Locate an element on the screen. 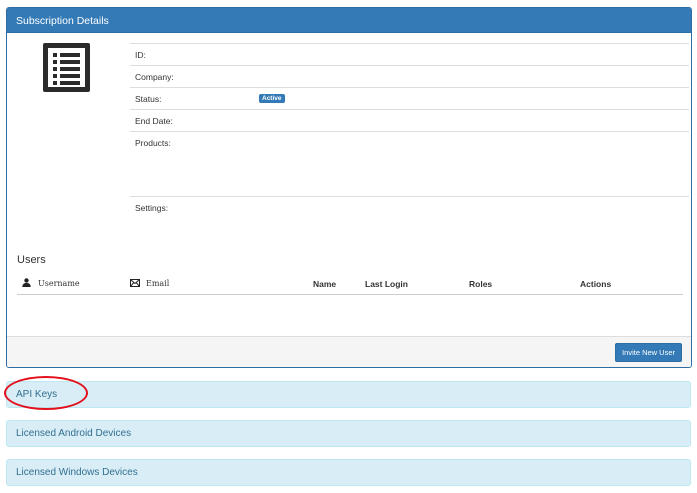 This screenshot has width=697, height=493. detail-row-products: Products: is located at coordinates (409, 163).